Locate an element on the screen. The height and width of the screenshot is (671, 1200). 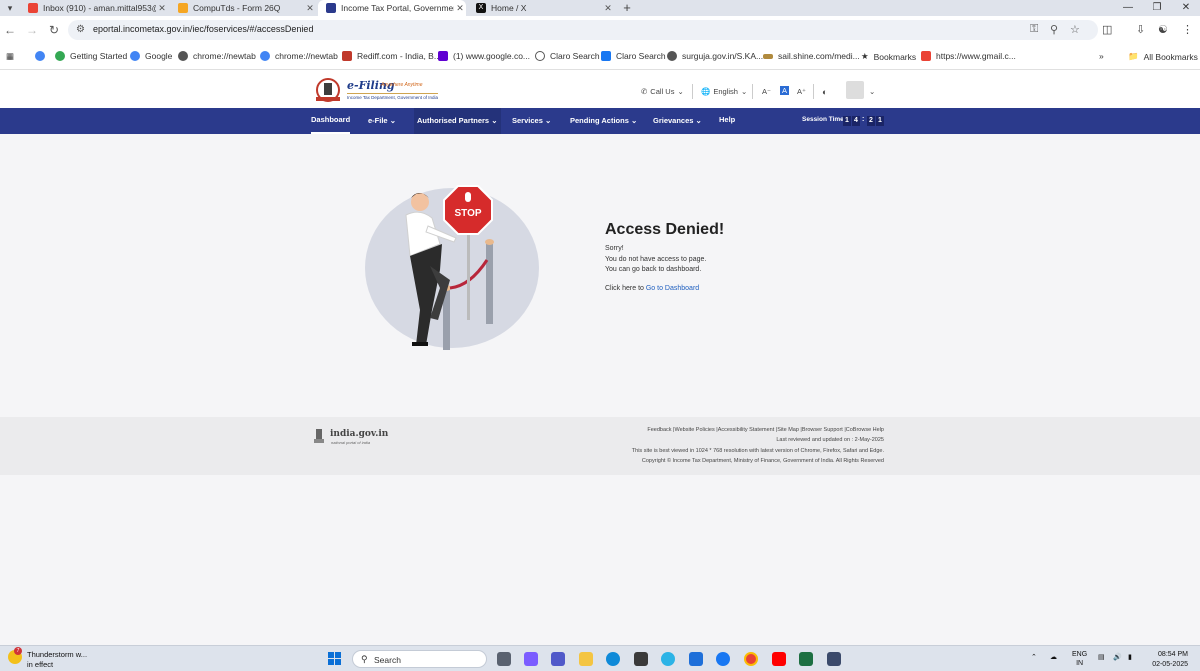
back-button: ← is located at coordinates (10, 30).